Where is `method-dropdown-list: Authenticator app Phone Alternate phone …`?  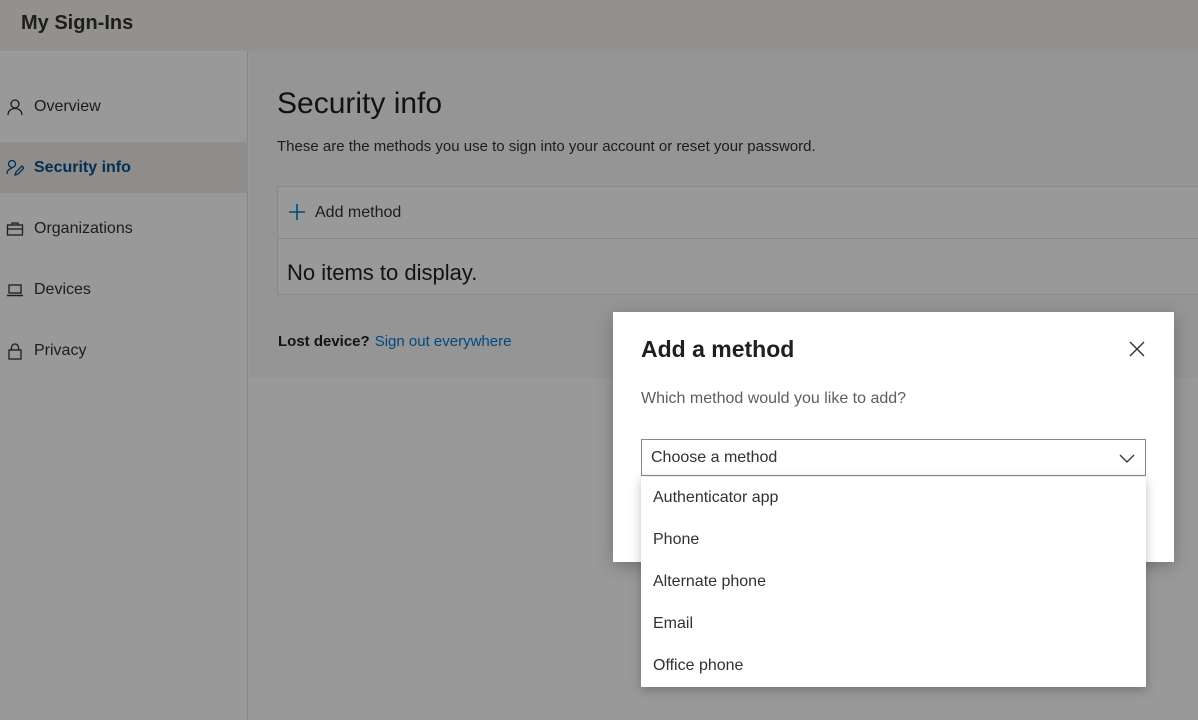 method-dropdown-list: Authenticator app Phone Alternate phone … is located at coordinates (893, 582).